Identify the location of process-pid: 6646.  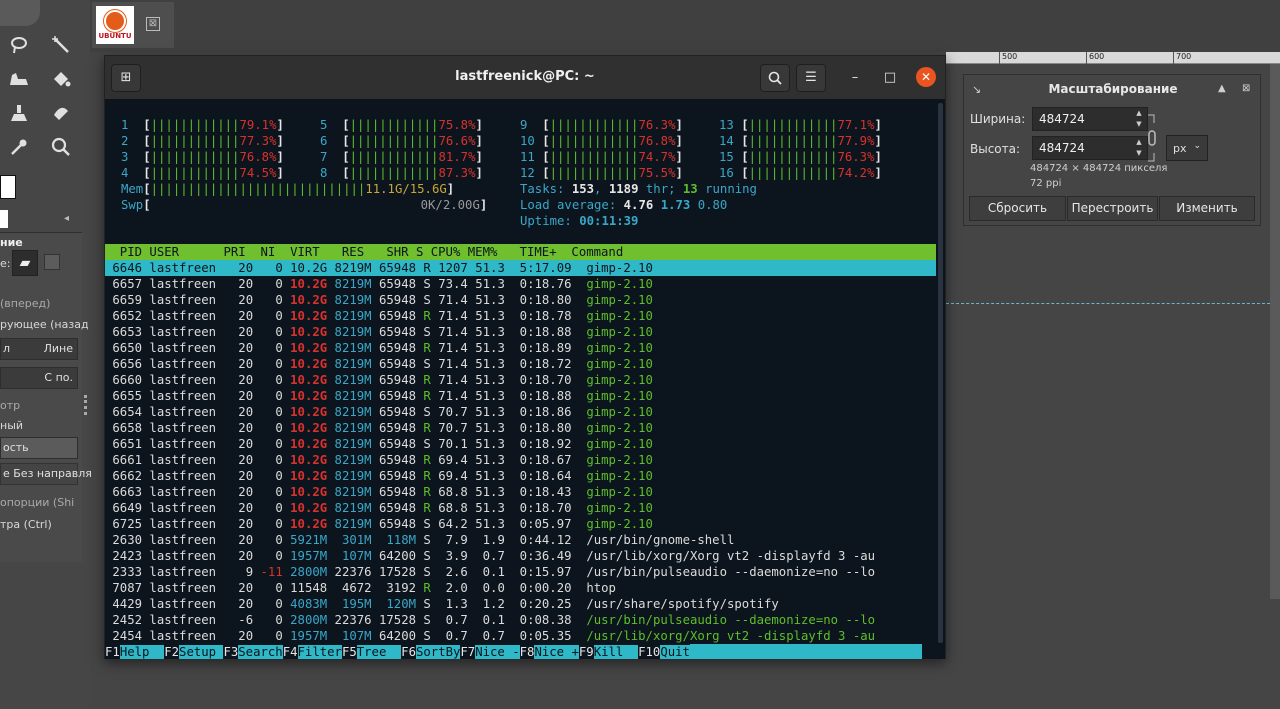
(124, 268).